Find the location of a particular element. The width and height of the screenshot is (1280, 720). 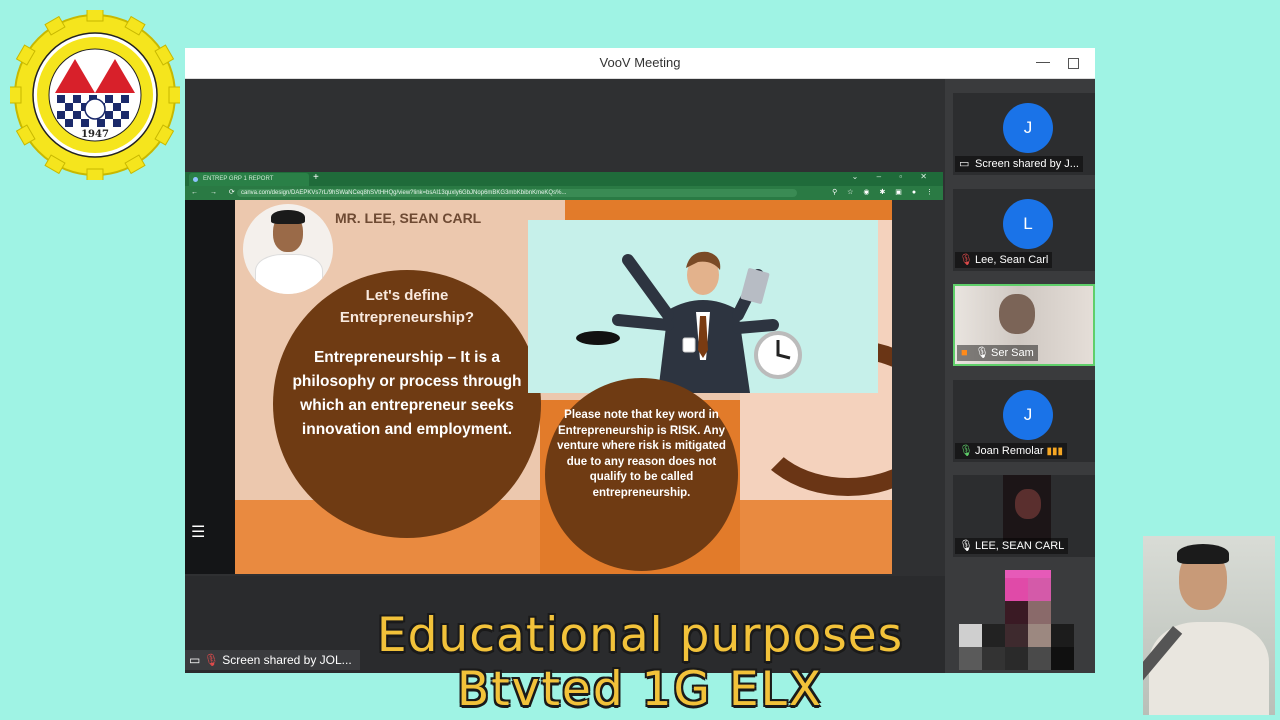

mic-active-icon: 🎙︎ is located at coordinates (966, 451).